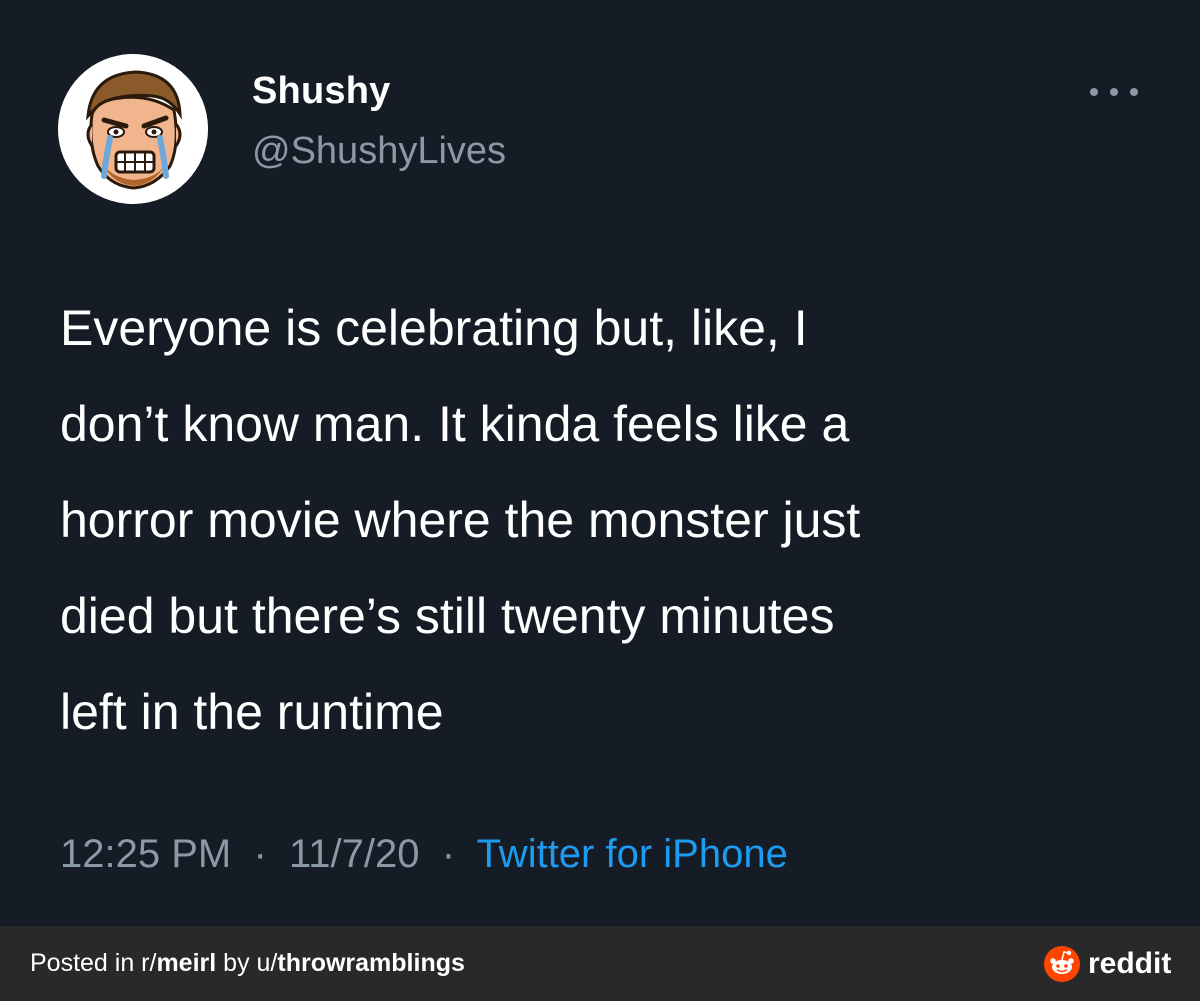 The image size is (1200, 1001). I want to click on reddit-brand: reddit, so click(1107, 964).